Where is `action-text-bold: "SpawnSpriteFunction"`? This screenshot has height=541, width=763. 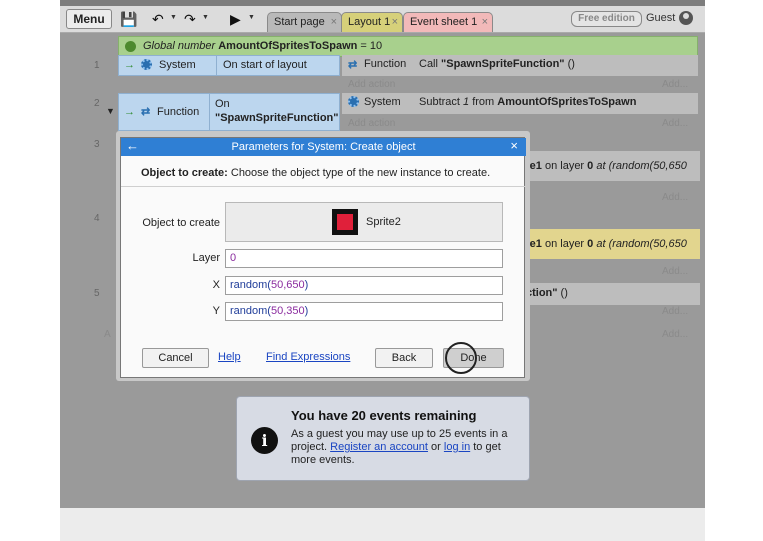
action-text-bold: "SpawnSpriteFunction" is located at coordinates (503, 64).